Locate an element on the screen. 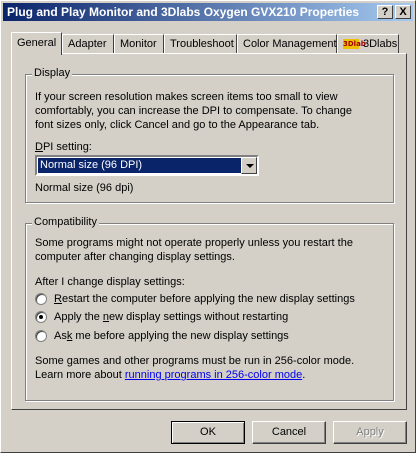 Image resolution: width=416 pixels, height=453 pixels. dpi-setting-label: DPI setting: is located at coordinates (63, 147).